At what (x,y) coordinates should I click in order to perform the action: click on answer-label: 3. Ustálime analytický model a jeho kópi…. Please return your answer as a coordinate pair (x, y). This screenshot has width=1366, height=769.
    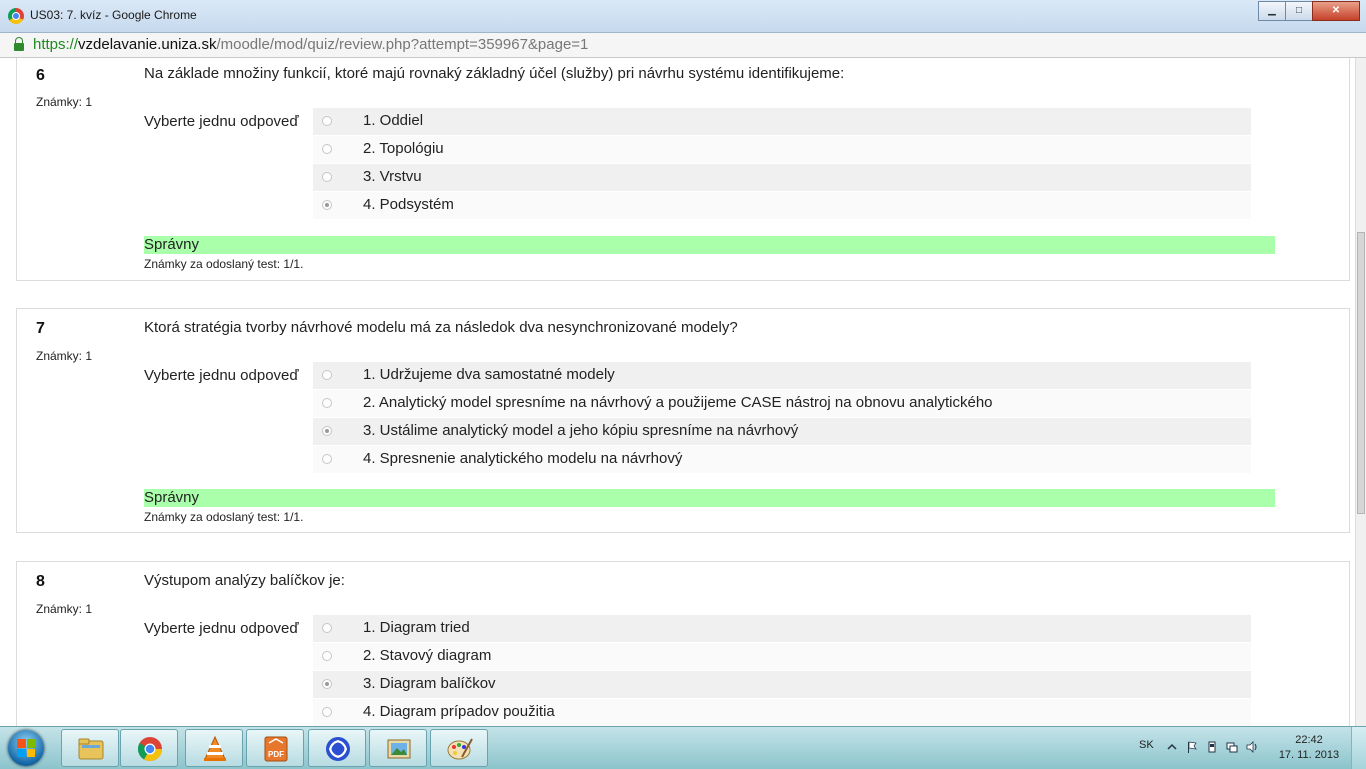
    Looking at the image, I should click on (581, 430).